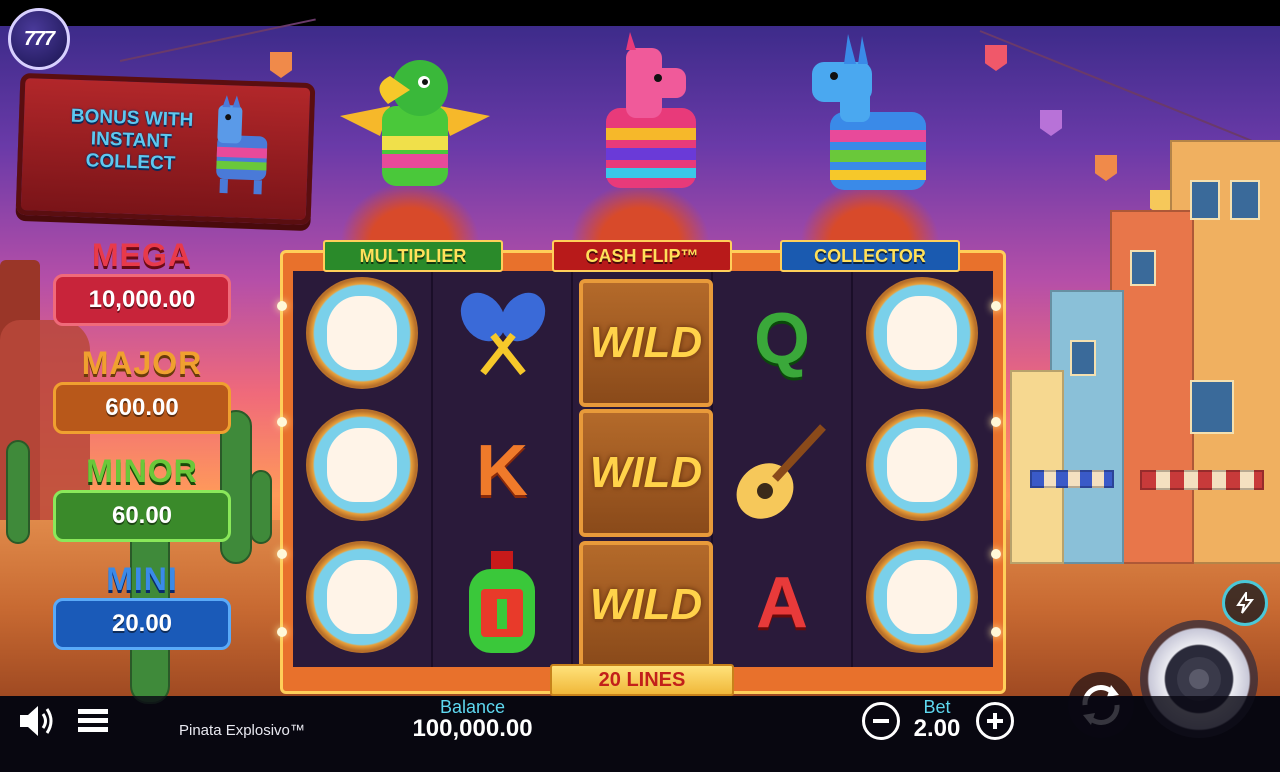 The image size is (1280, 772). Describe the element at coordinates (36, 721) in the screenshot. I see `sound-icon` at that location.